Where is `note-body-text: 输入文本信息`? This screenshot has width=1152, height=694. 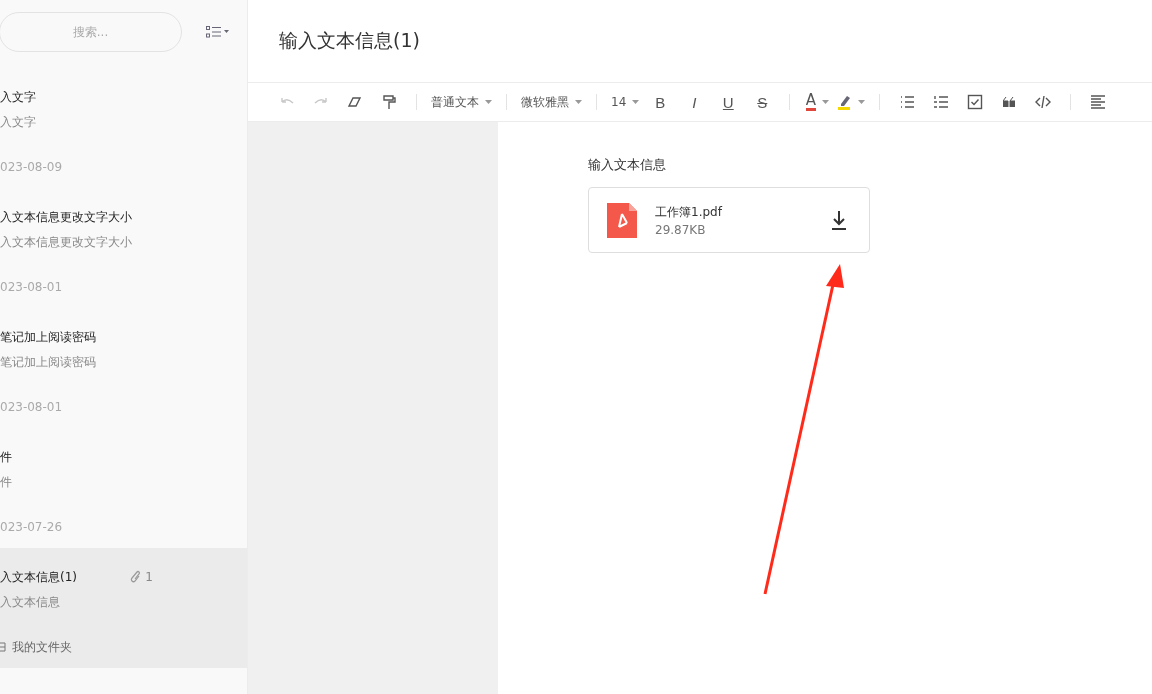
note-body-text: 输入文本信息 is located at coordinates (627, 165).